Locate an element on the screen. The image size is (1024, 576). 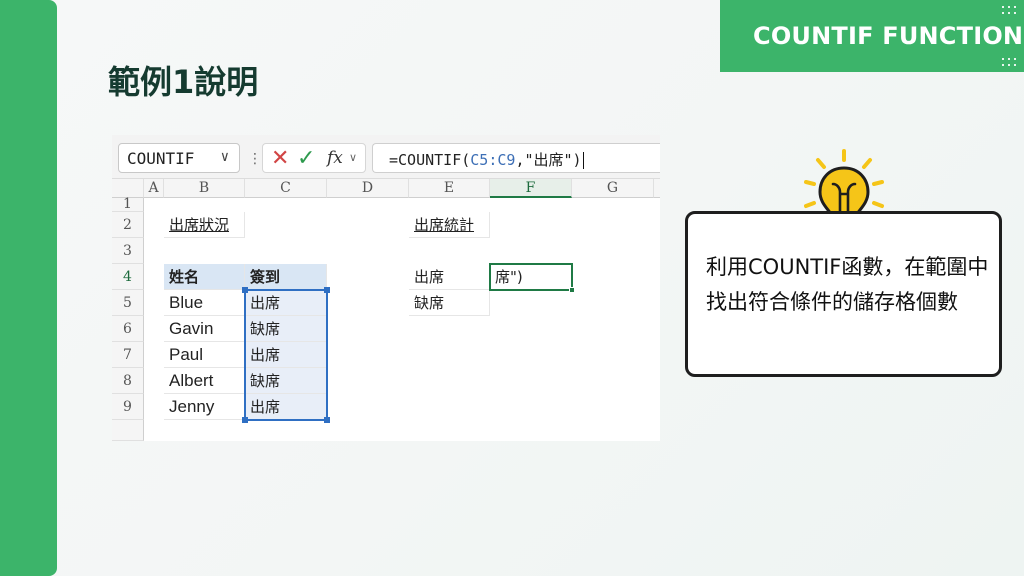
formula-text: =COUNTIF(C5:C9,"出席") is located at coordinates (486, 159).